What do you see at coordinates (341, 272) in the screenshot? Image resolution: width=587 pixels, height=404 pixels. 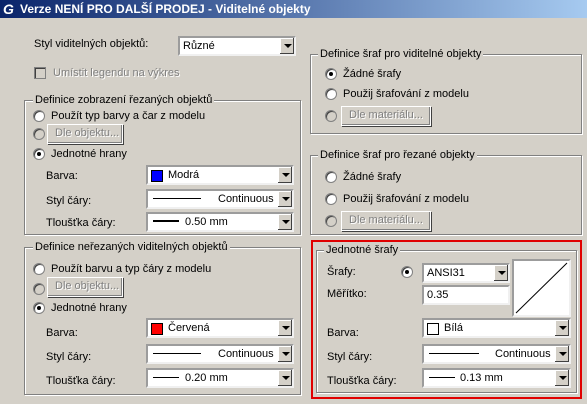 I see `hatch-label: Šrafy:` at bounding box center [341, 272].